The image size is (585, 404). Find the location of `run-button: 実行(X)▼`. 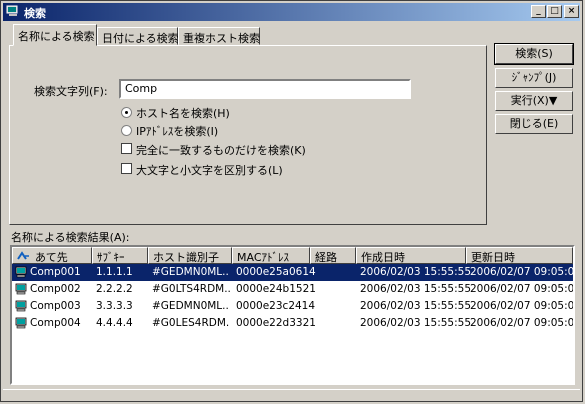

run-button: 実行(X)▼ is located at coordinates (534, 101).